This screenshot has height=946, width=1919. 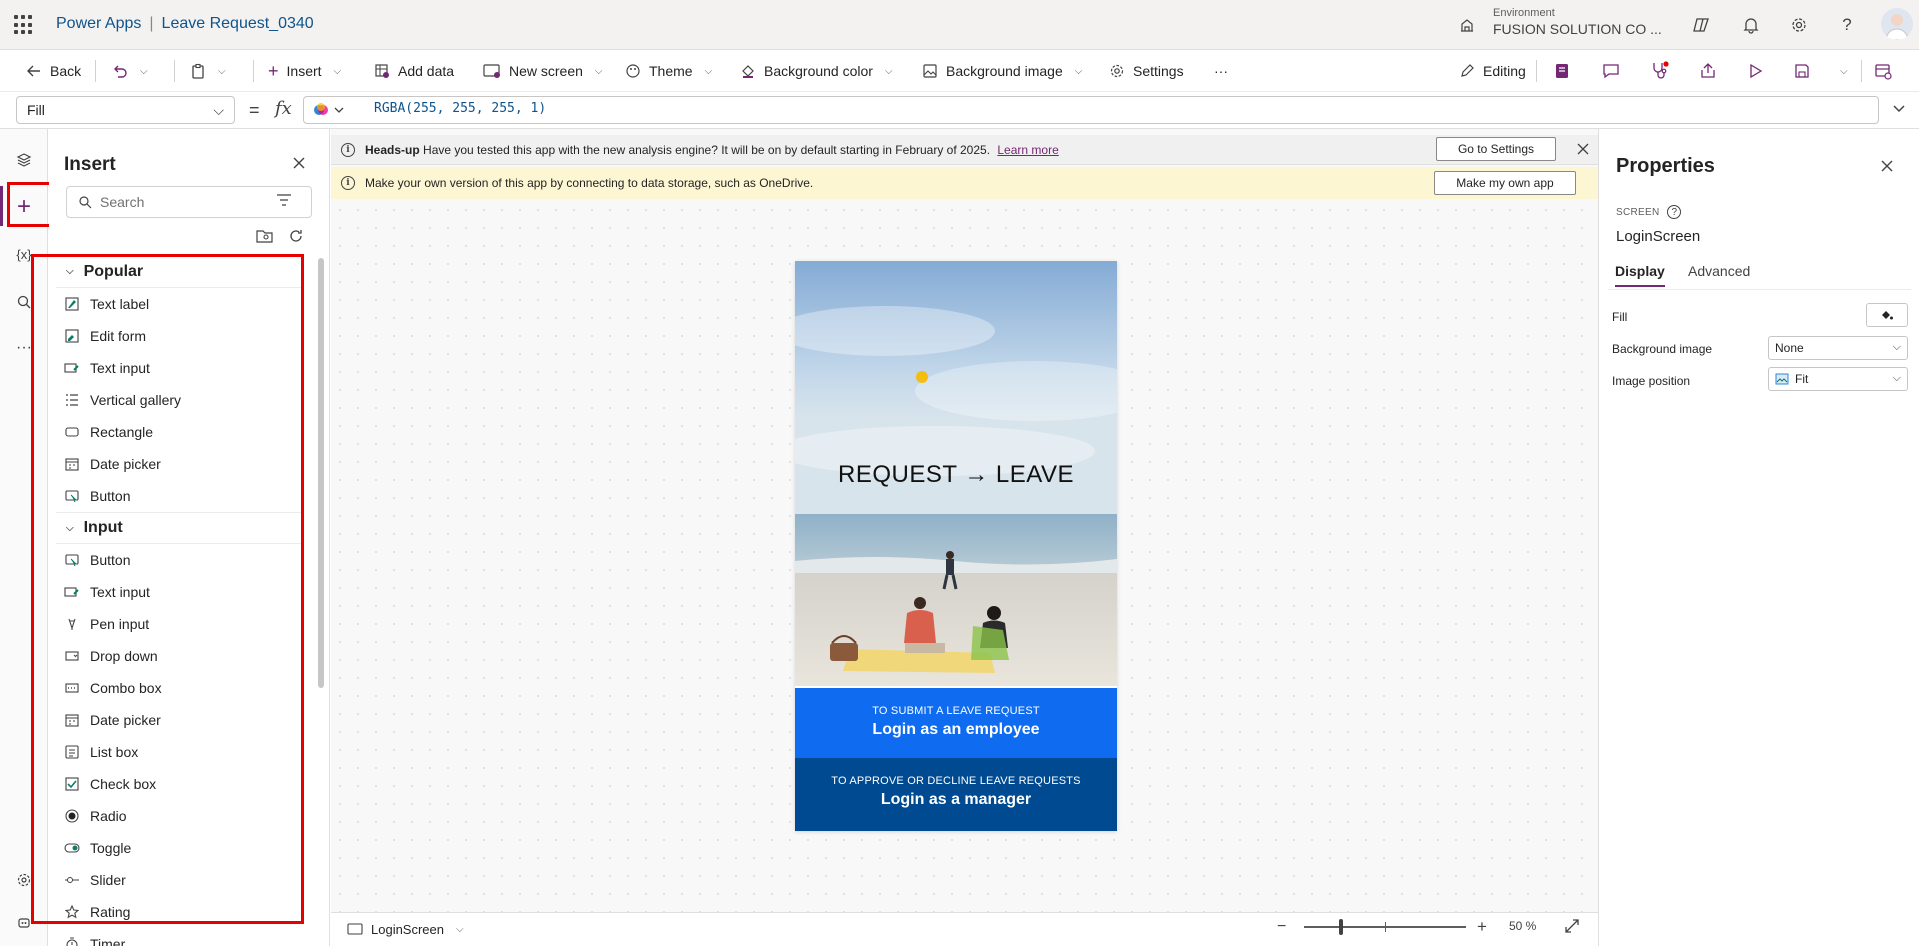 I want to click on expand-formula-chevron-icon, so click(x=1899, y=109).